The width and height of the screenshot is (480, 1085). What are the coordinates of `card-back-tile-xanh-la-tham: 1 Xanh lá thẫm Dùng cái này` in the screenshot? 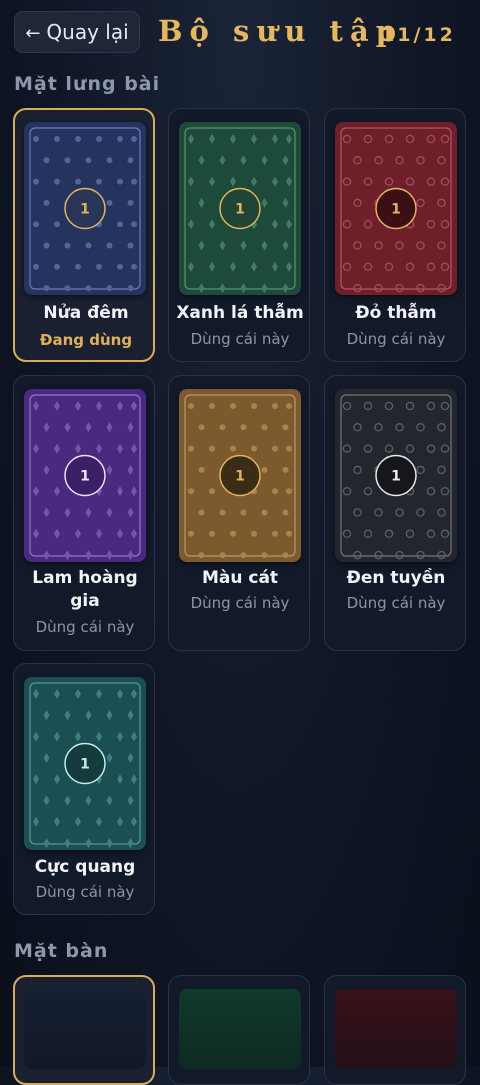 It's located at (239, 235).